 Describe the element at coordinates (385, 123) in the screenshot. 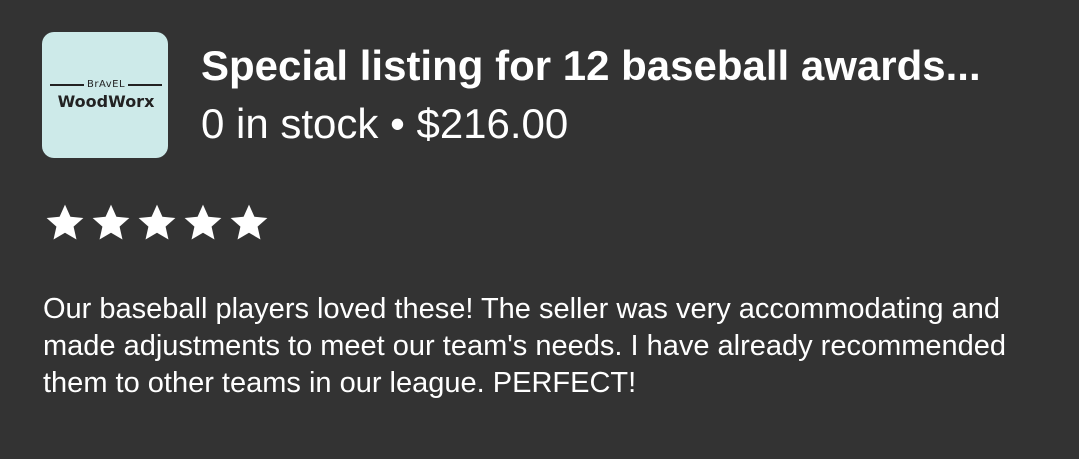

I see `stock-price: 0 in stock • $216.00` at that location.